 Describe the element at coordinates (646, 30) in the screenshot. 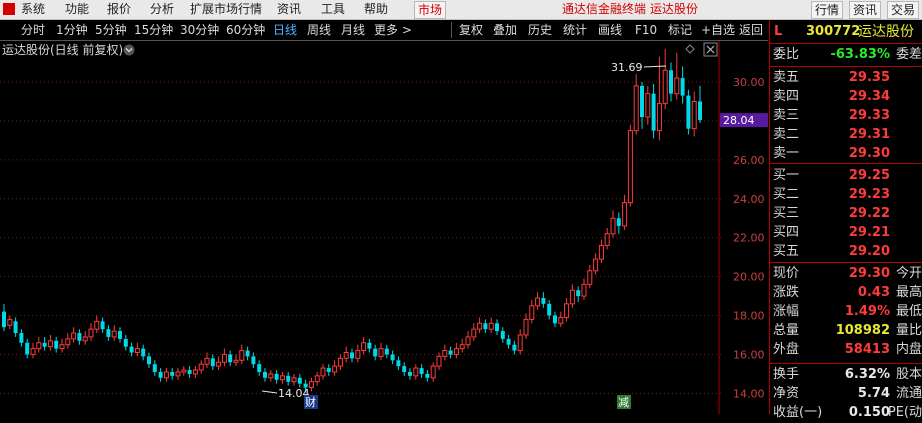

I see `f10-button: F10` at that location.